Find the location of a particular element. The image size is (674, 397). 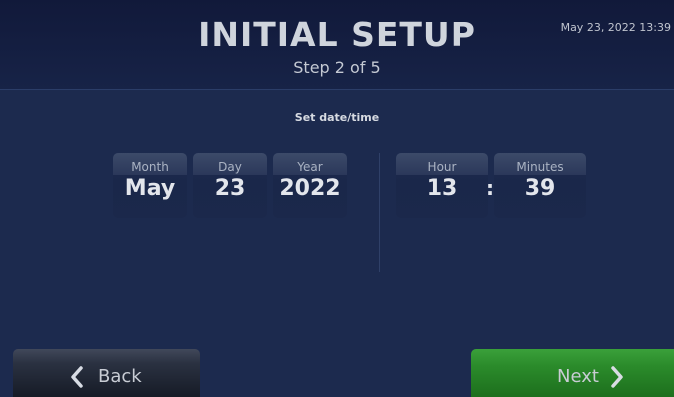

hour-value: 13 is located at coordinates (442, 188).